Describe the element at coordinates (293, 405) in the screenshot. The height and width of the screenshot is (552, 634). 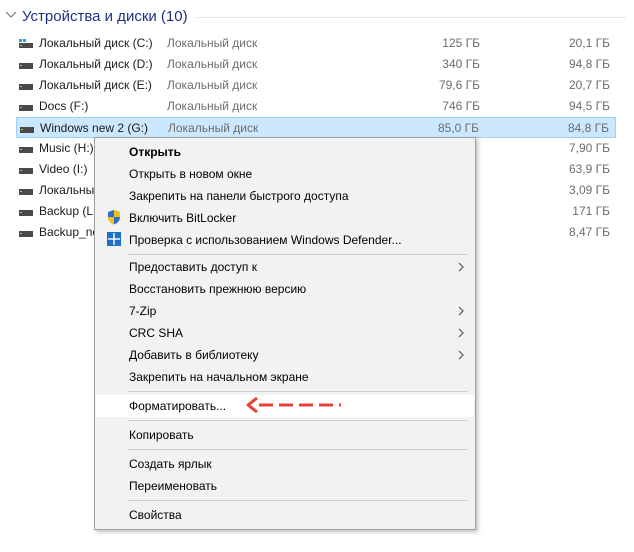
I see `annotation-arrow-icon` at that location.